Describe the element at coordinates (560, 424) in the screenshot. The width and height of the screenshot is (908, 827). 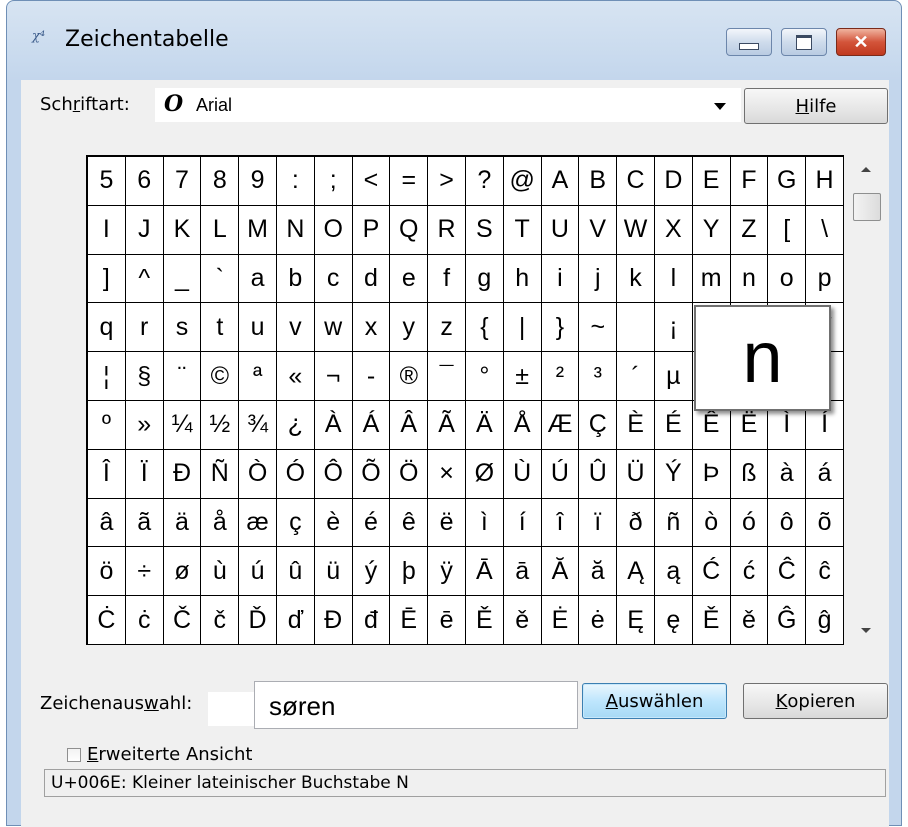
I see `character-cell: Æ` at that location.